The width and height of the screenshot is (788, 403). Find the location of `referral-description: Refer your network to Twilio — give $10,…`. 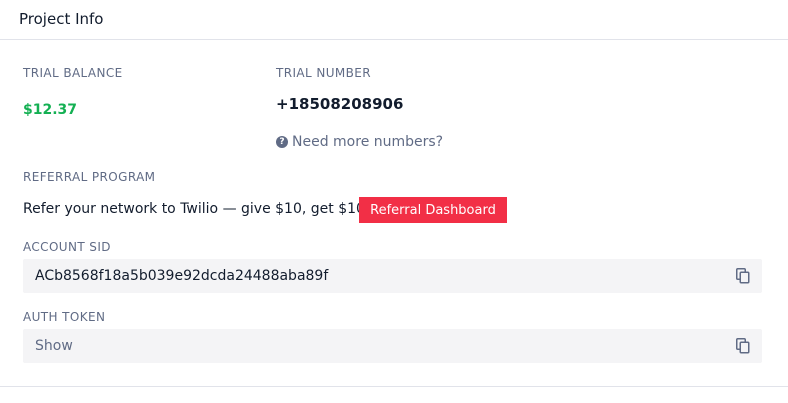

referral-description: Refer your network to Twilio — give $10,… is located at coordinates (196, 209).